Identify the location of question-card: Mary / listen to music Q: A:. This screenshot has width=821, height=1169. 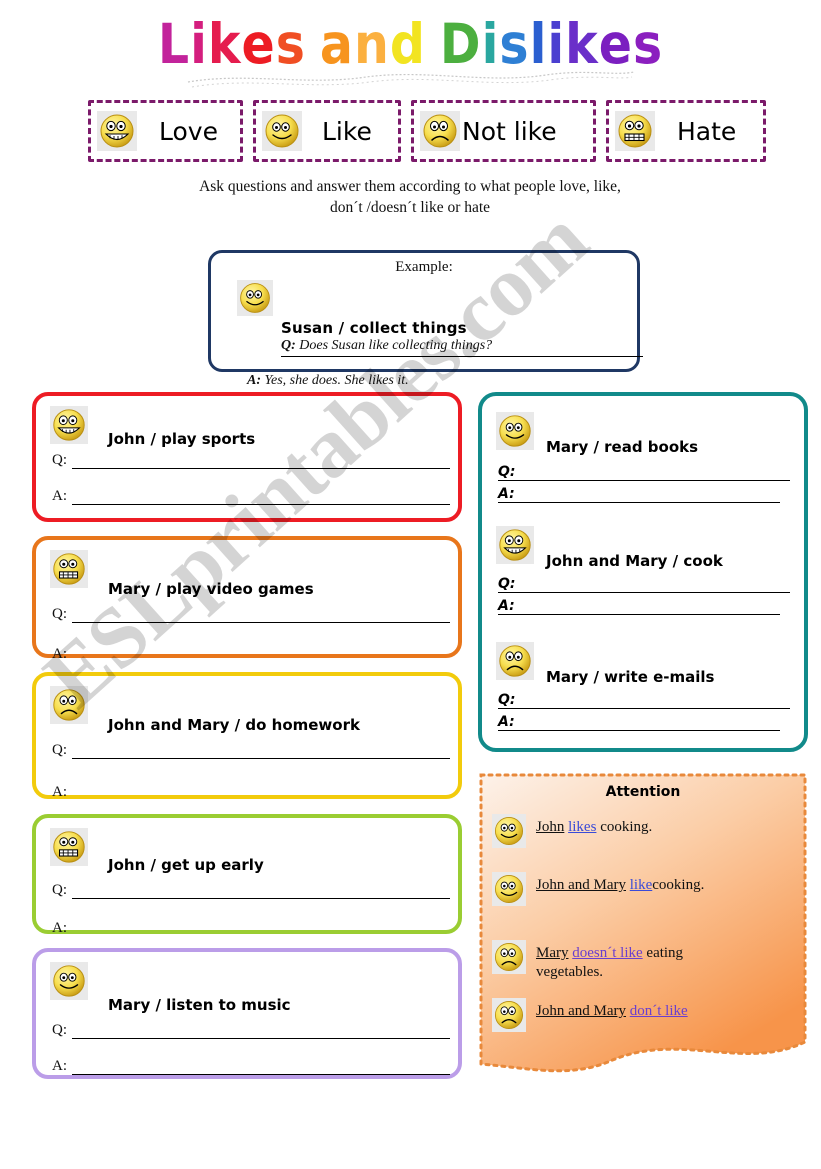
(247, 1013).